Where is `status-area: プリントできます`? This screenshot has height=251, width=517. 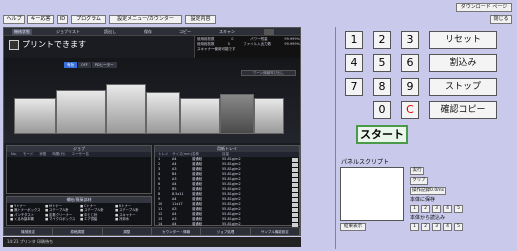 status-area: プリントできます is located at coordinates (99, 47).